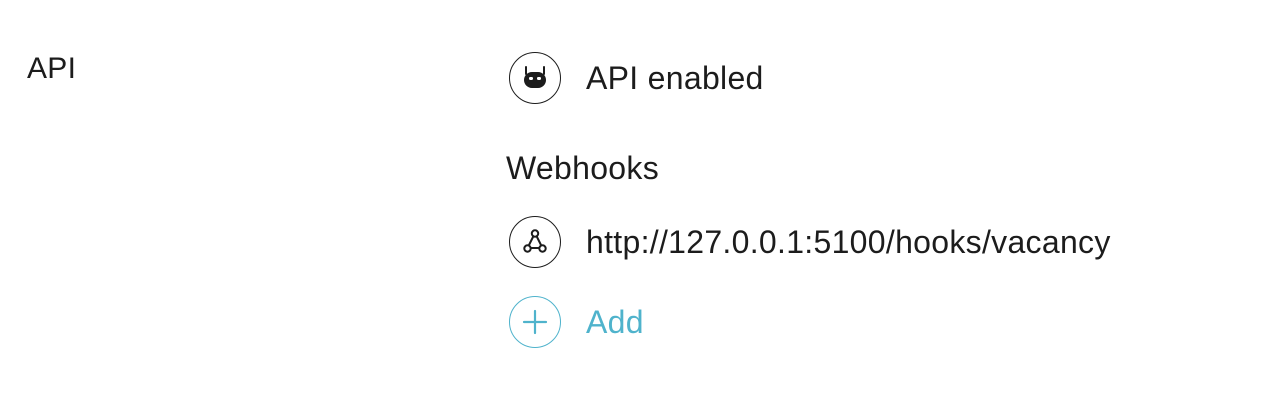 Image resolution: width=1272 pixels, height=414 pixels. I want to click on webhook-url: http://127.0.0.1:5100/hooks/vacancy, so click(848, 242).